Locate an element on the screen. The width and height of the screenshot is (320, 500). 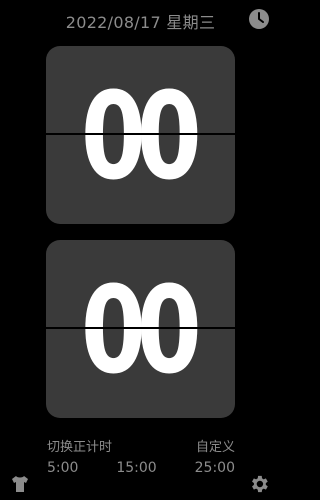
preset-5min-button: 5:00 is located at coordinates (62, 468).